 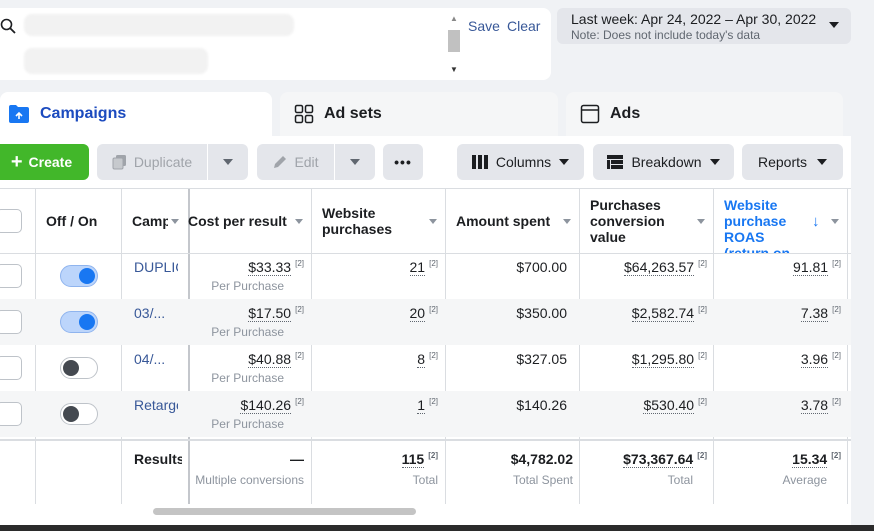 What do you see at coordinates (159, 25) in the screenshot?
I see `redacted-filter` at bounding box center [159, 25].